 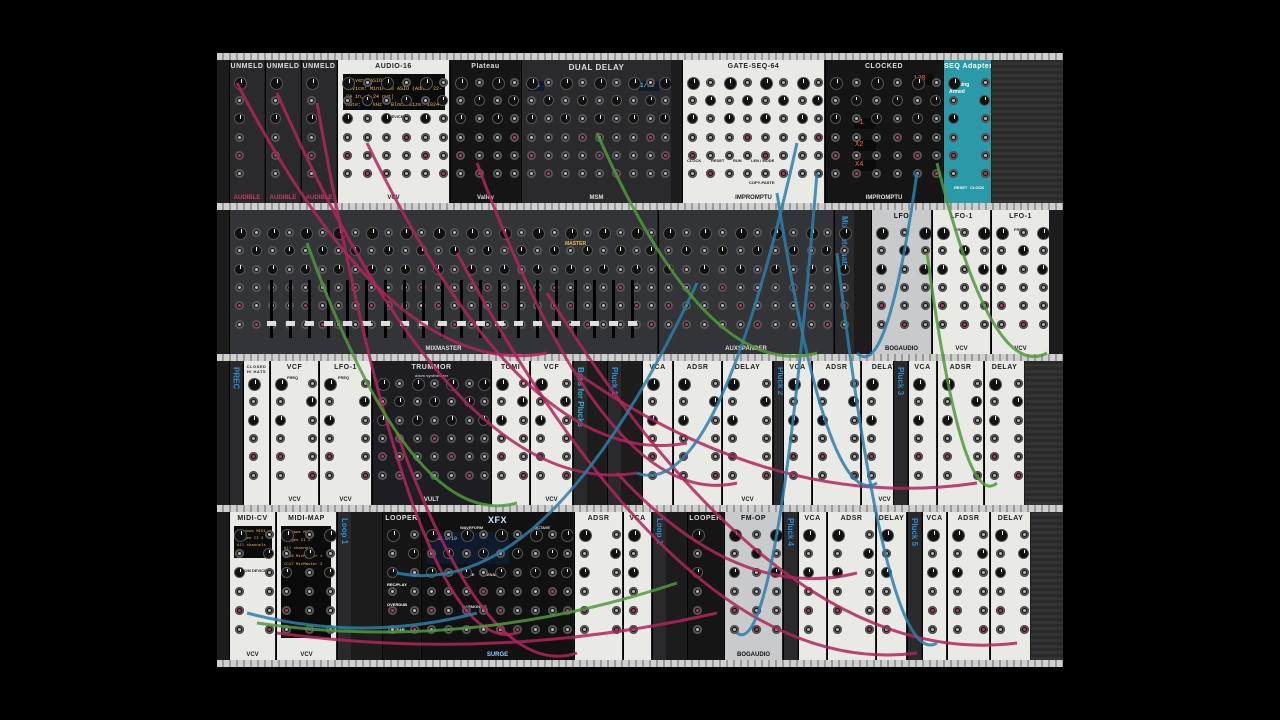 What do you see at coordinates (318, 131) in the screenshot?
I see `unmeld-module: UNMELD AUDIBLE` at bounding box center [318, 131].